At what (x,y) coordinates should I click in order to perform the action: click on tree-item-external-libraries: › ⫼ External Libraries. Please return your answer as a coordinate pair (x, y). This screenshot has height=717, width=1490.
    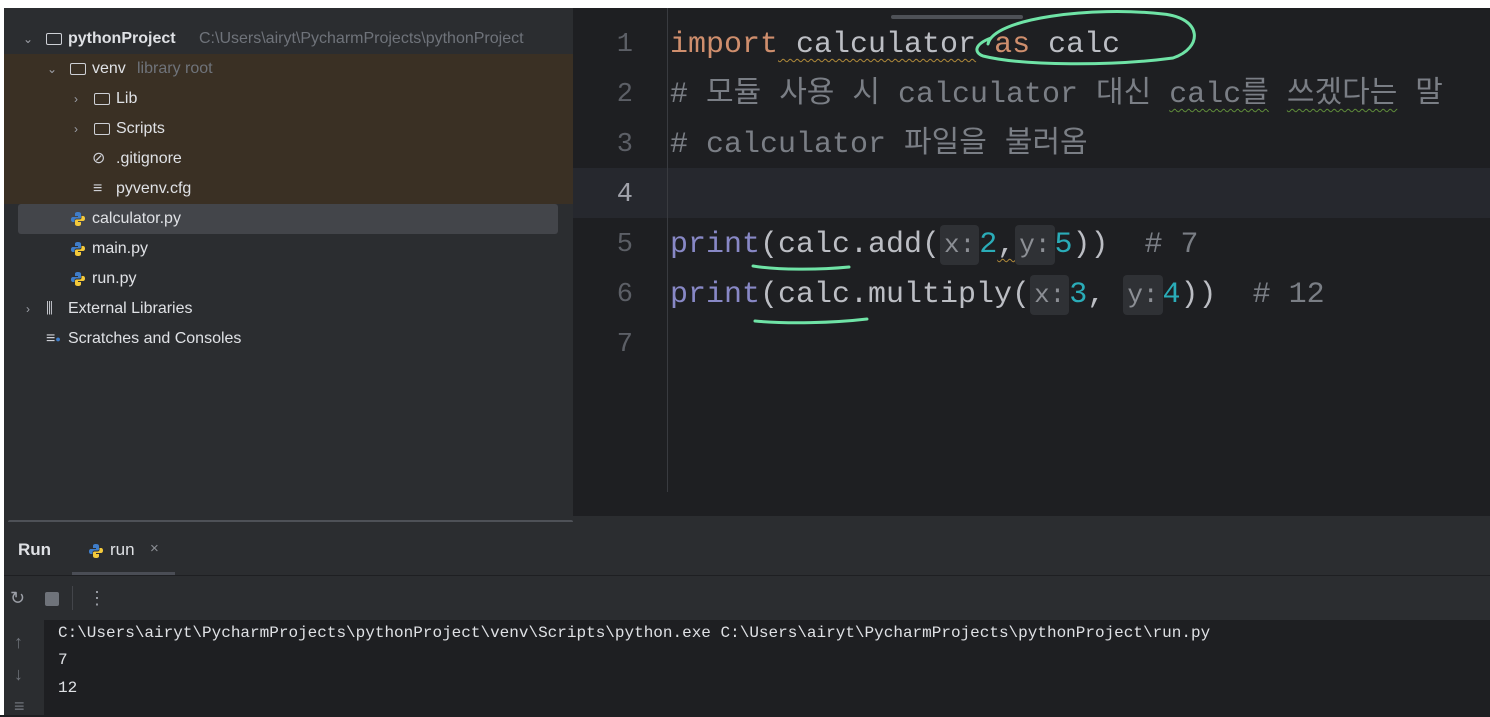
    Looking at the image, I should click on (288, 309).